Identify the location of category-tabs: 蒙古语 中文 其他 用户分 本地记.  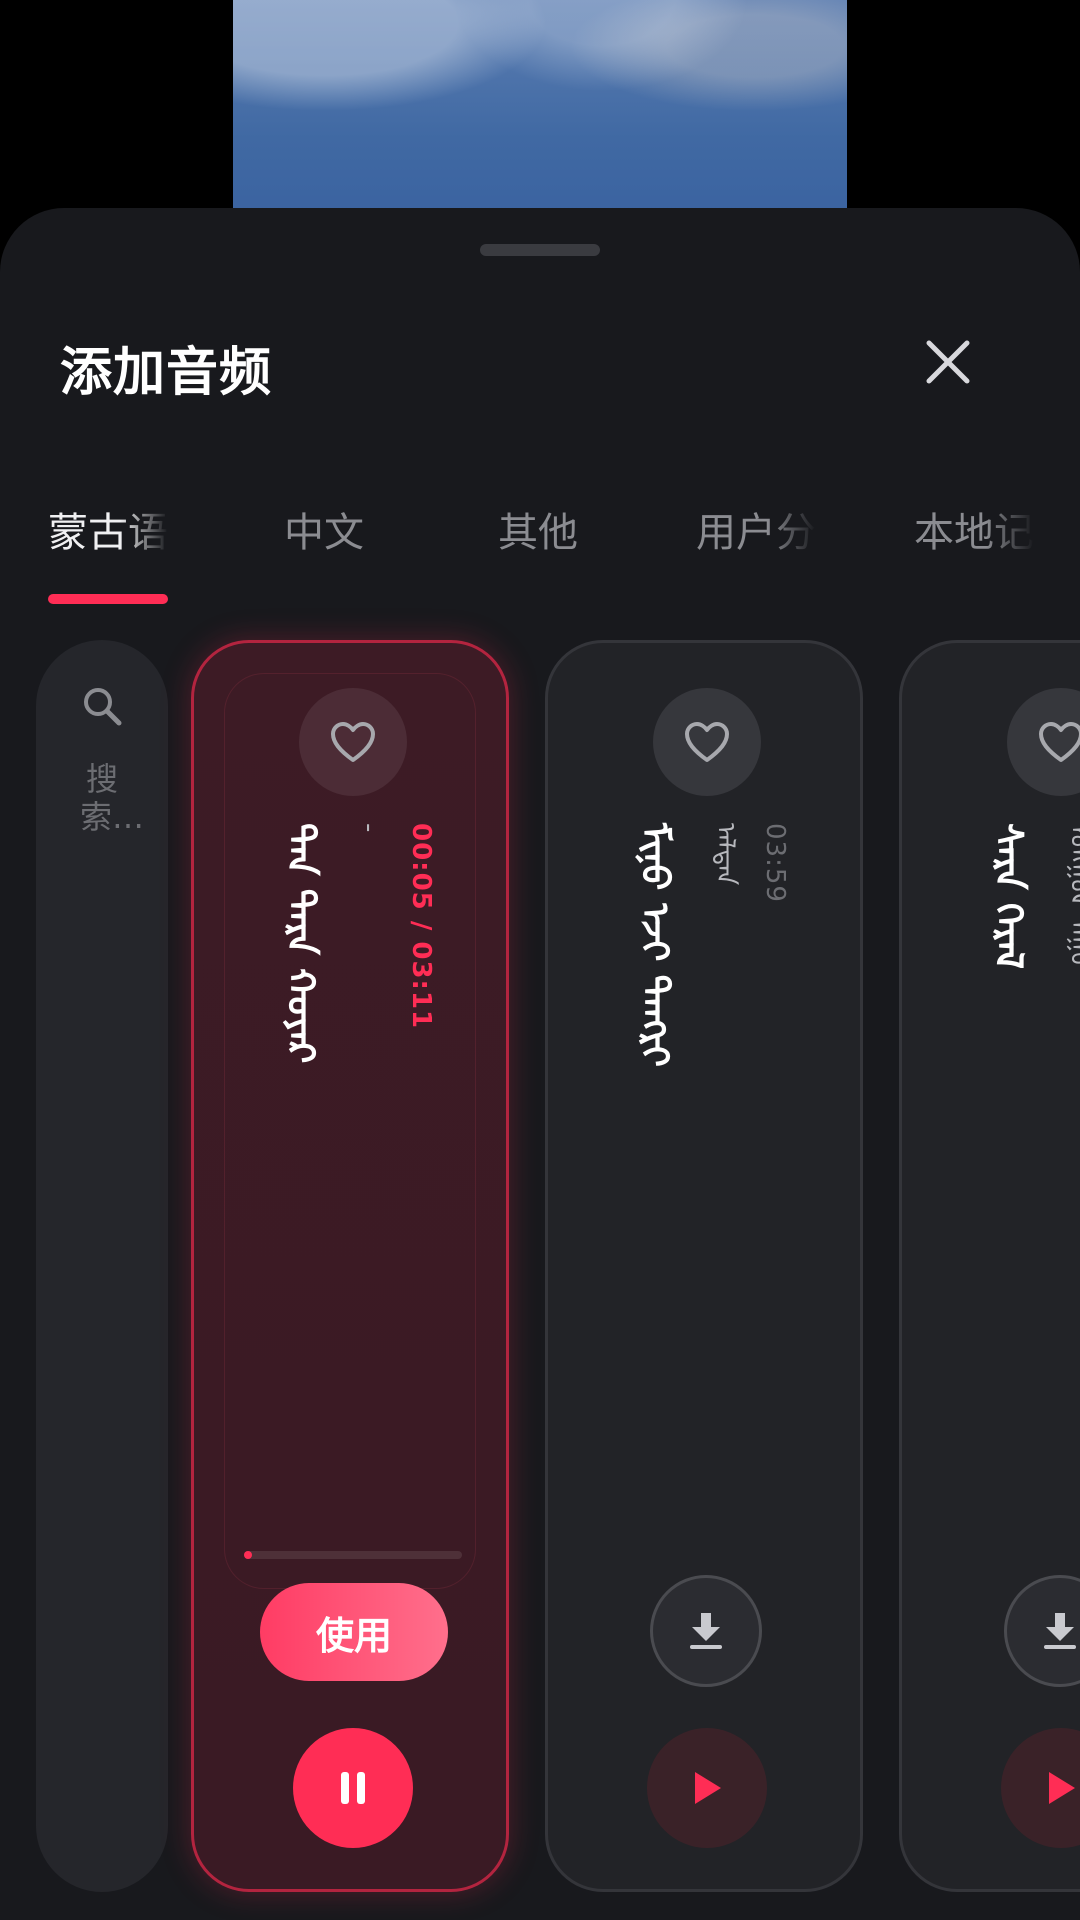
(540, 553).